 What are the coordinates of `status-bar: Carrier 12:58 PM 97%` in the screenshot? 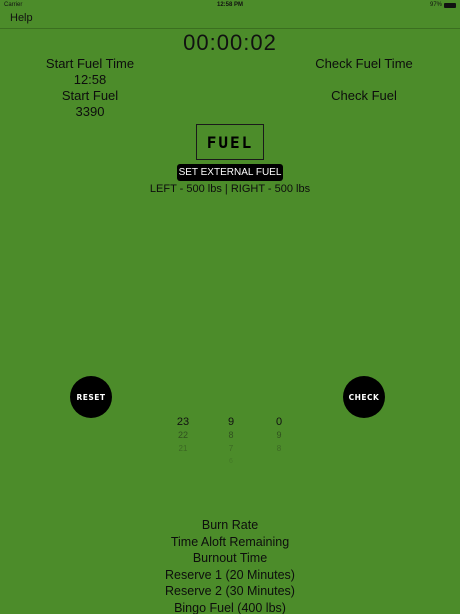 It's located at (230, 5).